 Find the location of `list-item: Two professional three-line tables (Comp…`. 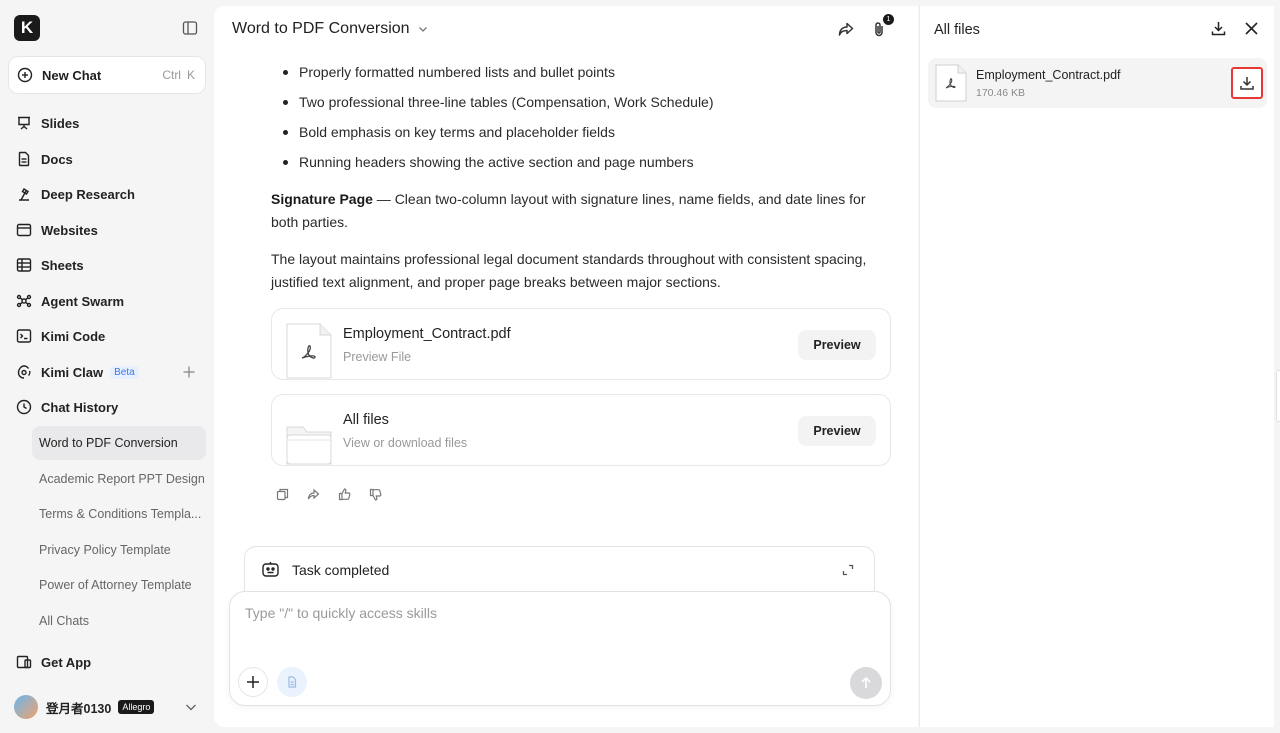

list-item: Two professional three-line tables (Comp… is located at coordinates (587, 106).